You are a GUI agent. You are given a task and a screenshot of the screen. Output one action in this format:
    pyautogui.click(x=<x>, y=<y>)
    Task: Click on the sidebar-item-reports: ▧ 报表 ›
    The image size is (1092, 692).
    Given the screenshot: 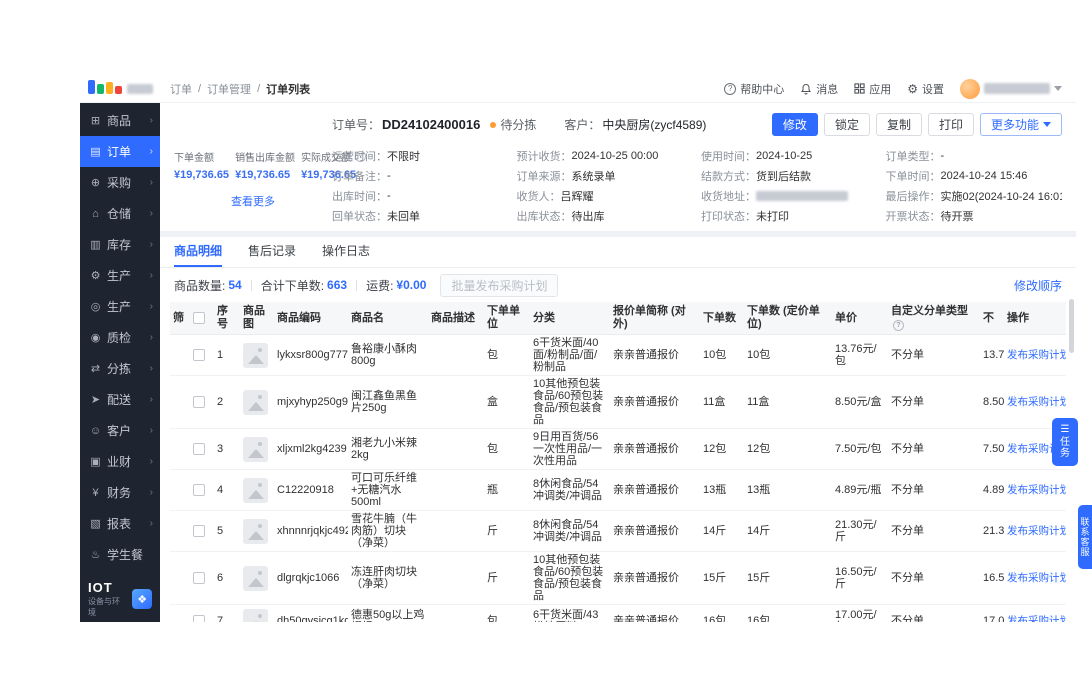 What is the action you would take?
    pyautogui.click(x=120, y=523)
    